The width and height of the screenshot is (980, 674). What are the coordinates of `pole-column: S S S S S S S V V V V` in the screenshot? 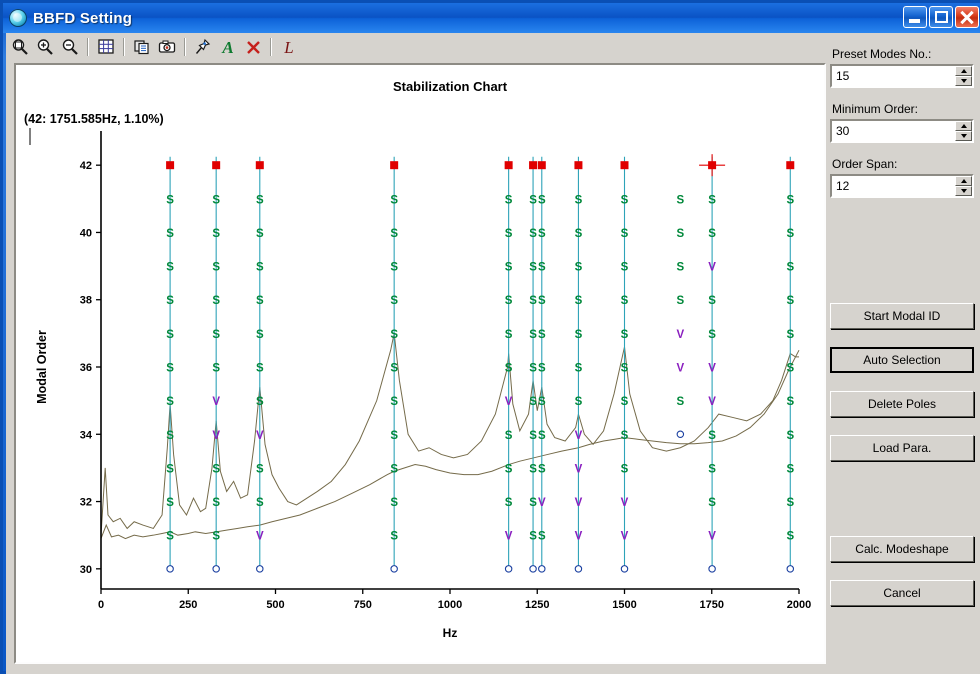 It's located at (578, 364).